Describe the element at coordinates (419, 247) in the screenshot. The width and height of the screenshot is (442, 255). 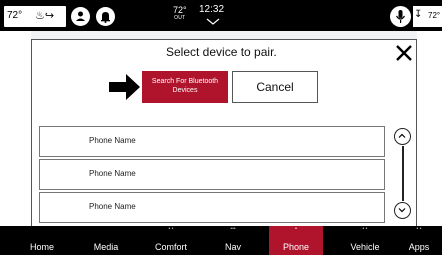
I see `nav-label: Apps` at that location.